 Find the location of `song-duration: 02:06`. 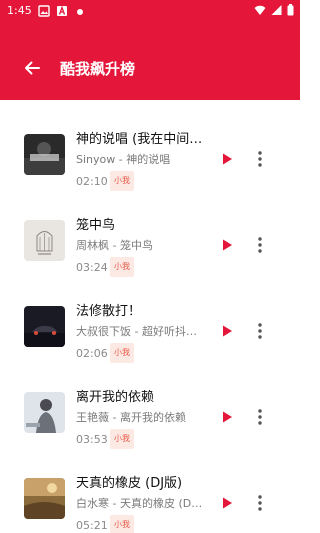

song-duration: 02:06 is located at coordinates (92, 353).